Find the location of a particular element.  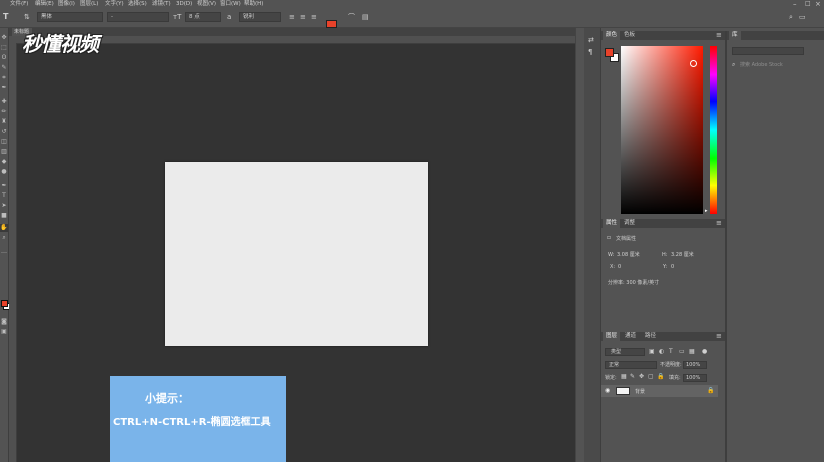

ruler-vertical is located at coordinates (13, 252).